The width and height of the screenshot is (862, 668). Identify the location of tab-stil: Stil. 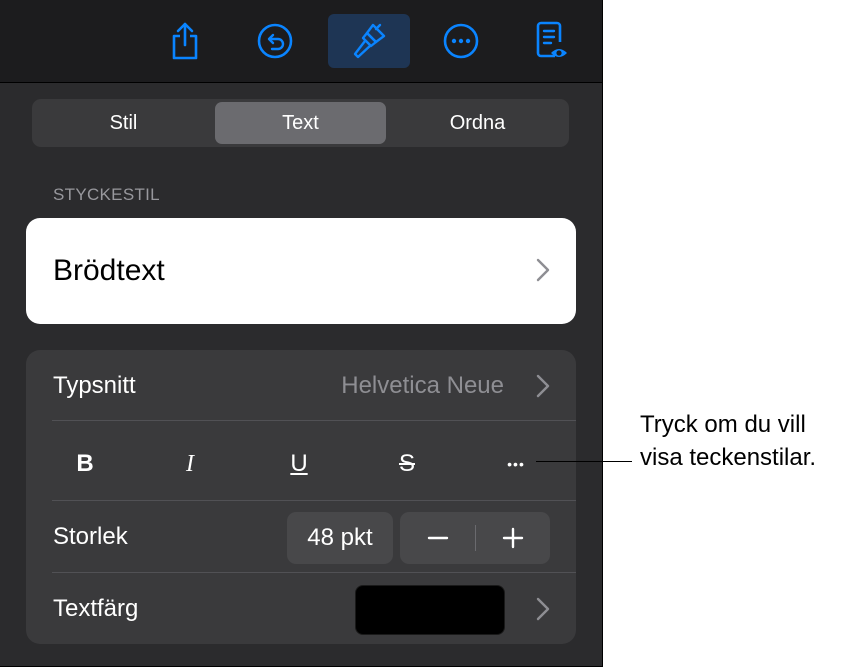
(123, 123).